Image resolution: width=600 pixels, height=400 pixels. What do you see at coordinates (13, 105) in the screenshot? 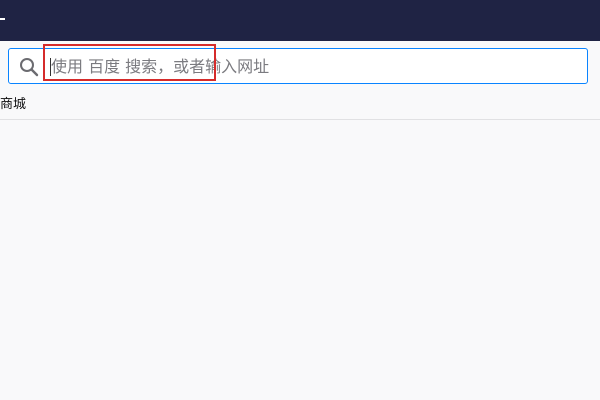
I see `bookmark-item-mall: 商城` at bounding box center [13, 105].